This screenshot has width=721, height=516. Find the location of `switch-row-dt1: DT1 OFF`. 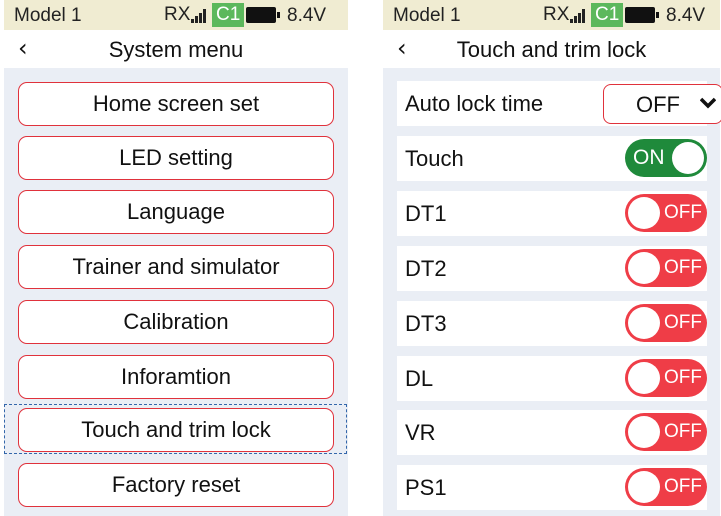

switch-row-dt1: DT1 OFF is located at coordinates (552, 213).